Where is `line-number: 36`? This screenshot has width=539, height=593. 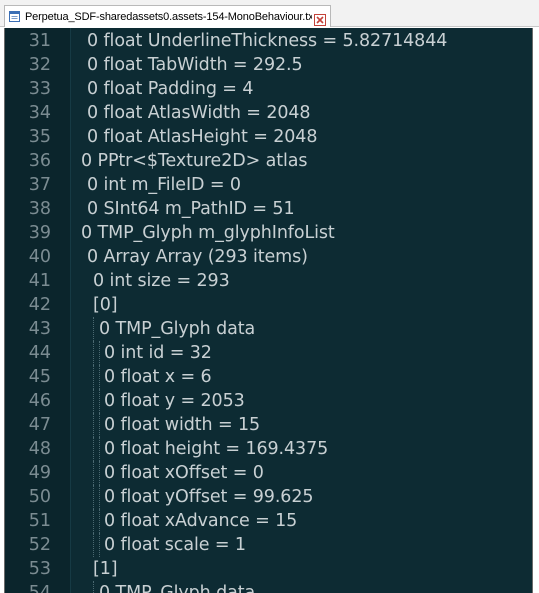
line-number: 36 is located at coordinates (39, 161).